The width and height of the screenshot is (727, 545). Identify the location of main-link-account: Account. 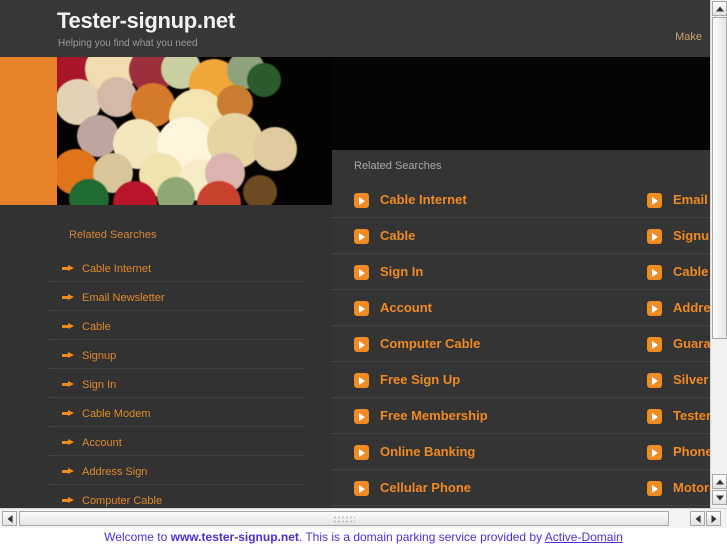
(499, 308).